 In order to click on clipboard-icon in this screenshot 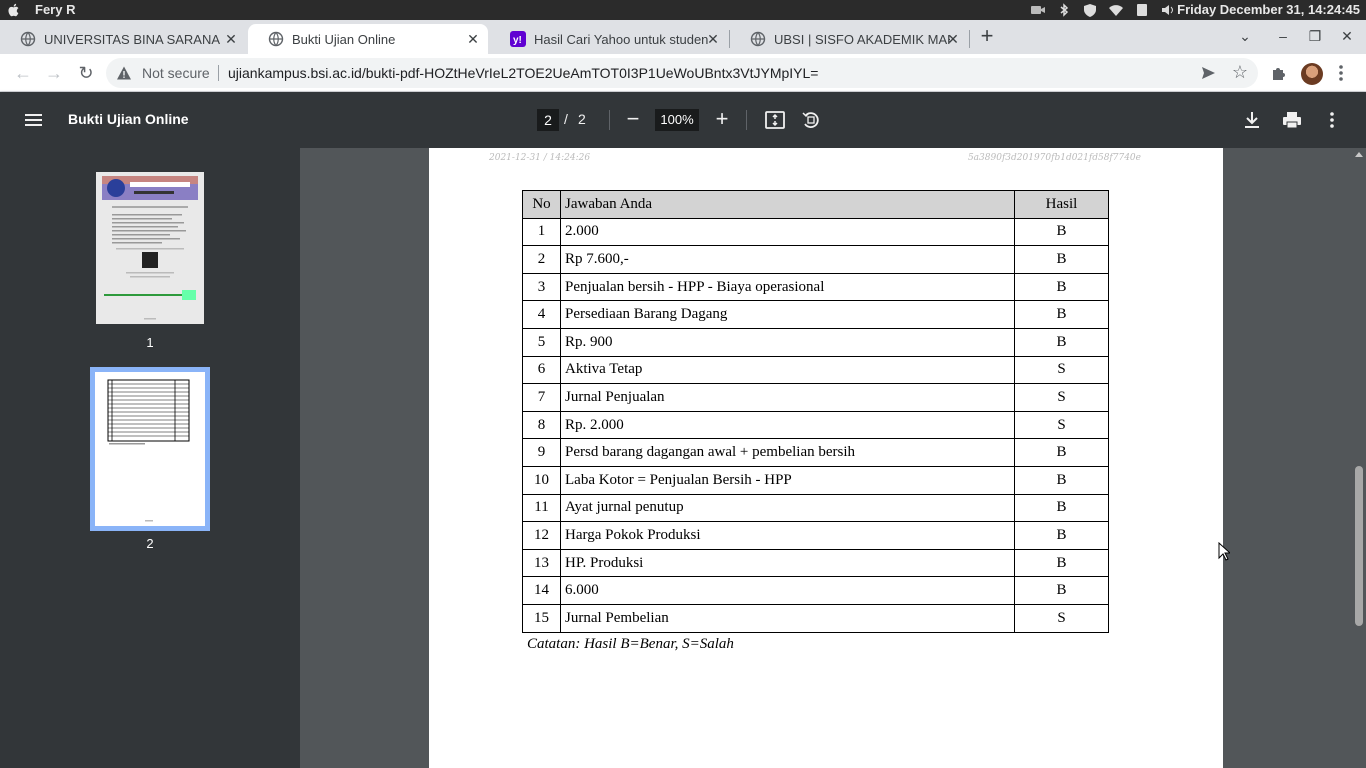, I will do `click(1142, 10)`.